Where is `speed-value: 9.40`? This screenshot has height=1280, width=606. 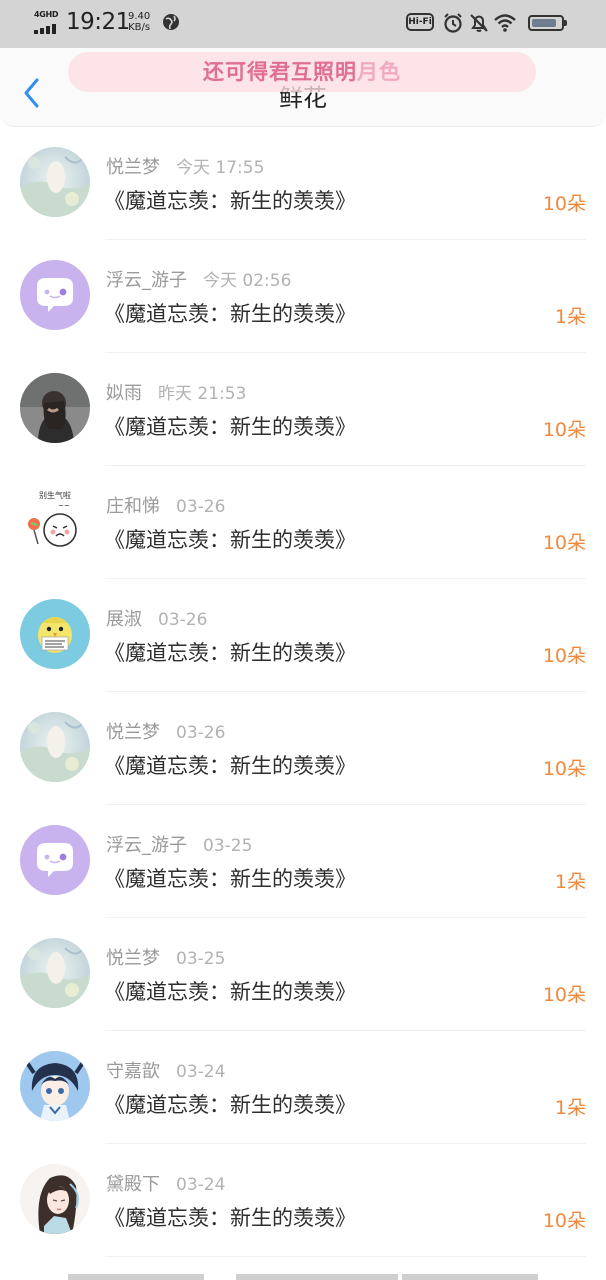
speed-value: 9.40 is located at coordinates (139, 16).